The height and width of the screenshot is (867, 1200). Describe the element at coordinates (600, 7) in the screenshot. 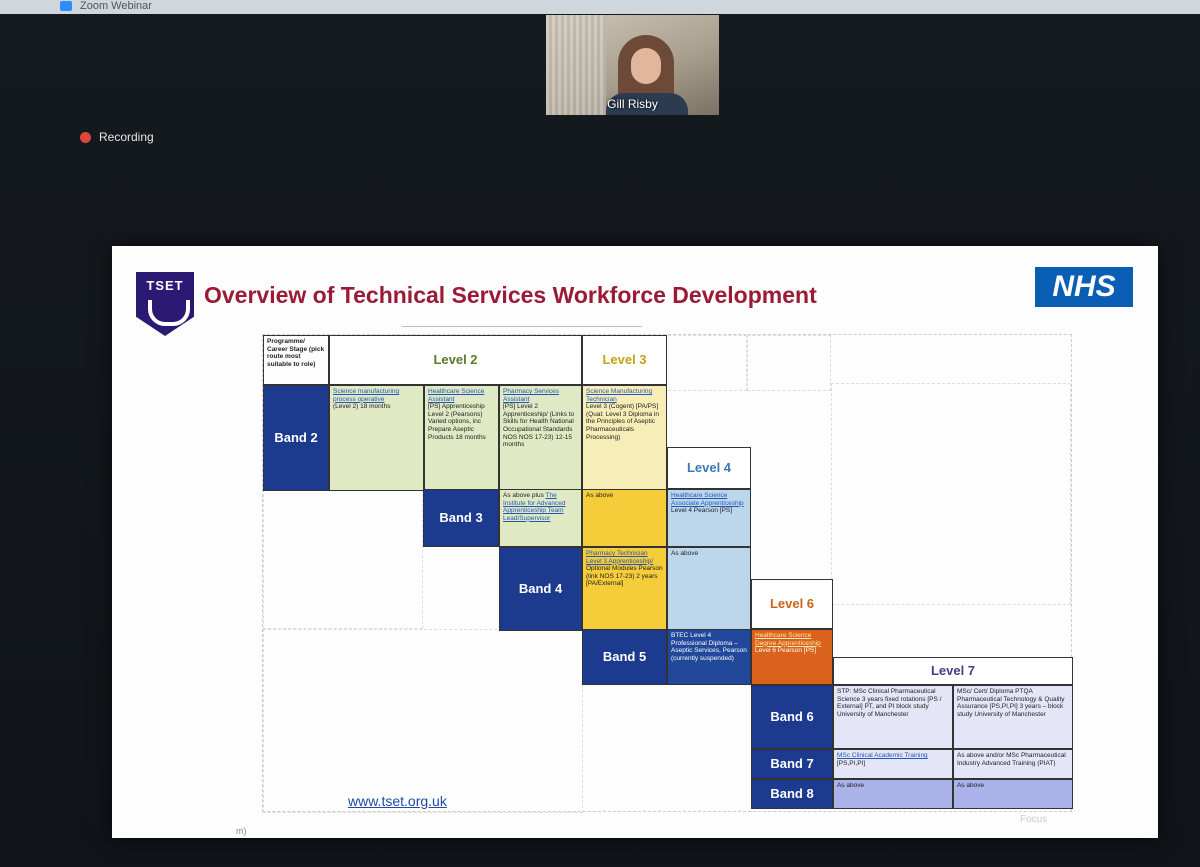

I see `window-titlebar: Zoom Webinar` at that location.